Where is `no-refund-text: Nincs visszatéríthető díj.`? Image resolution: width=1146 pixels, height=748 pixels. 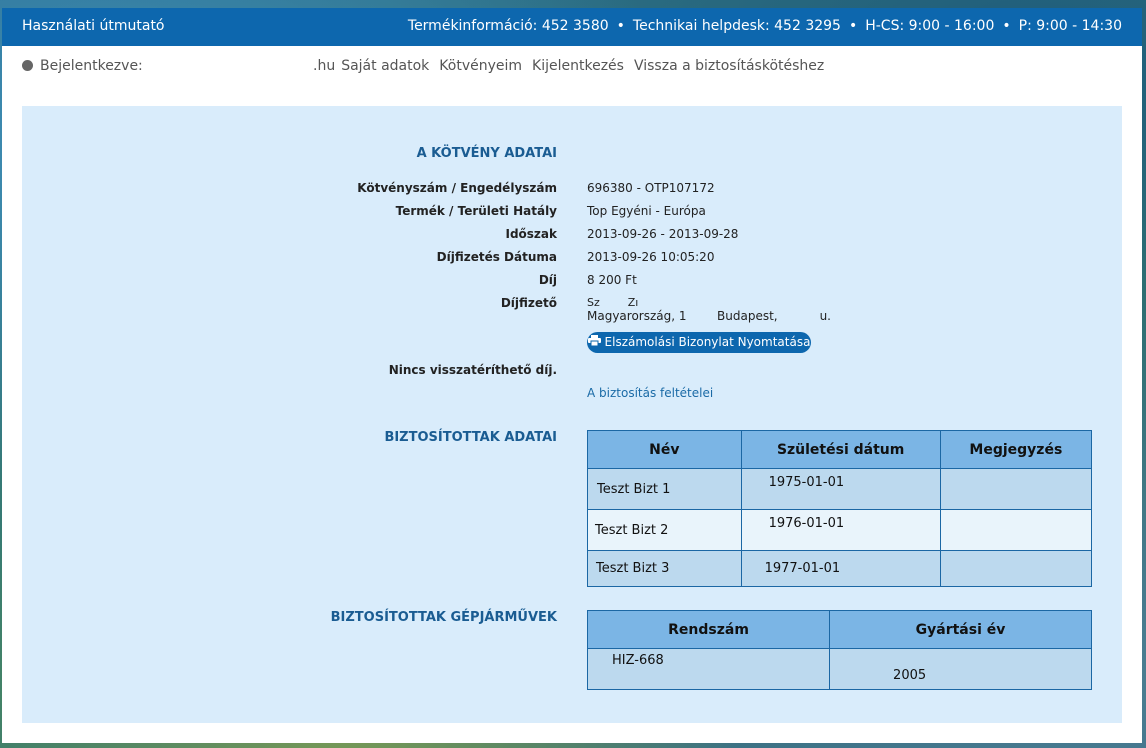
no-refund-text: Nincs visszatéríthető díj. is located at coordinates (472, 370).